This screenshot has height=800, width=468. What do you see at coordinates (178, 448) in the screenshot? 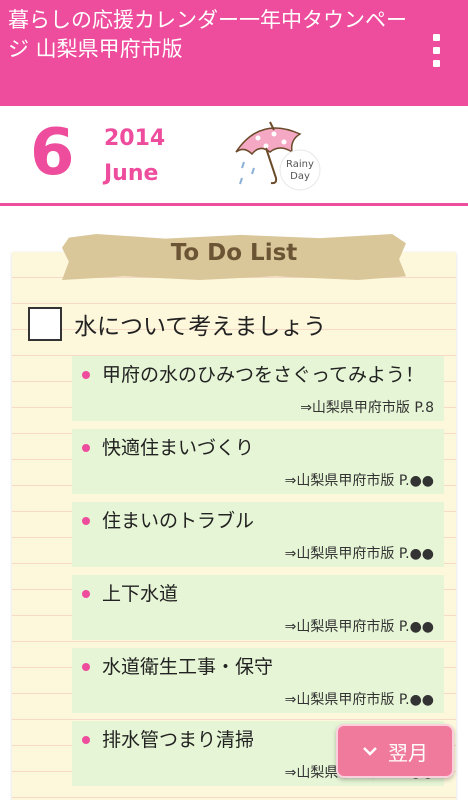
I see `item-text: 快適住まいづくり` at bounding box center [178, 448].